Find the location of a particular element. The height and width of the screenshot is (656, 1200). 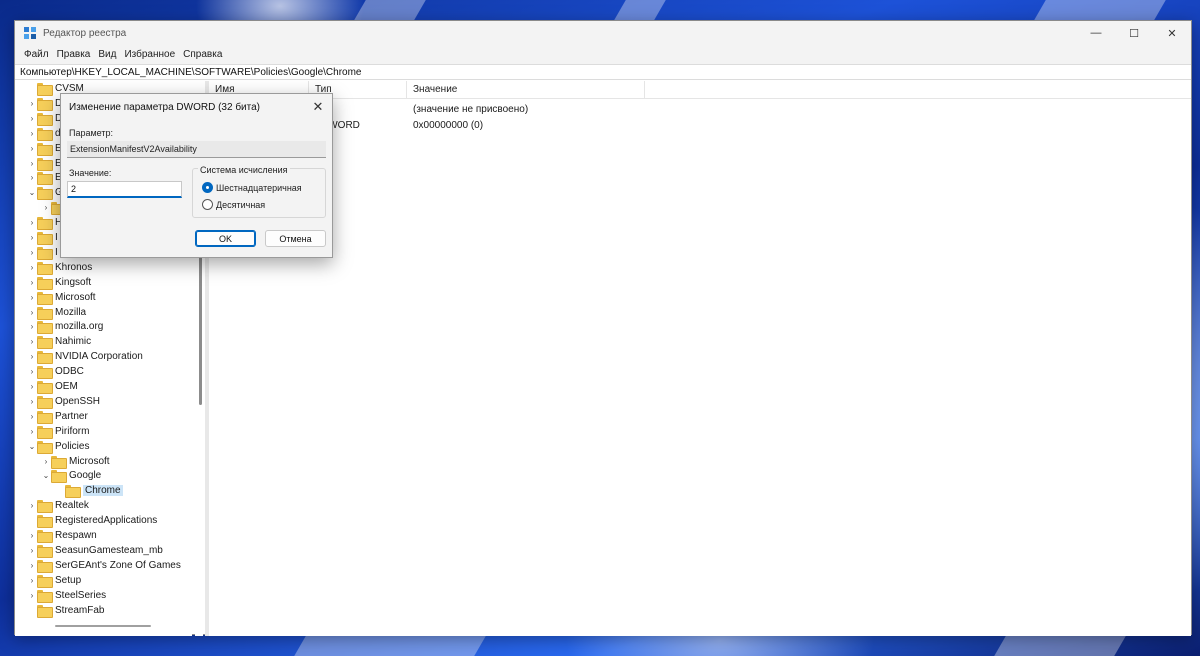

radix-decimal-option: Десятичная is located at coordinates (233, 204).